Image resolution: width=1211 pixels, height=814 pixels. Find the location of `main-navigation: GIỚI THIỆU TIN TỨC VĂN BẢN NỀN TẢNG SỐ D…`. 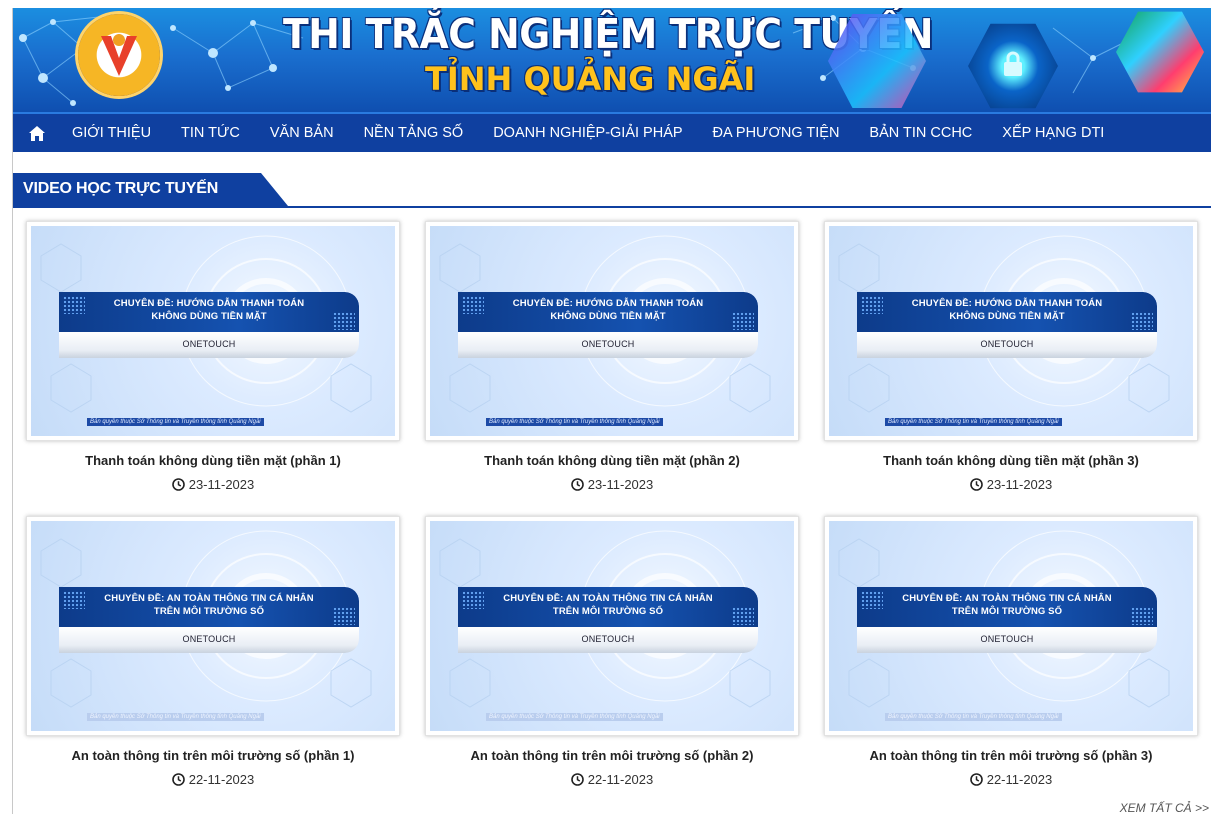

main-navigation: GIỚI THIỆU TIN TỨC VĂN BẢN NỀN TẢNG SỐ D… is located at coordinates (612, 132).